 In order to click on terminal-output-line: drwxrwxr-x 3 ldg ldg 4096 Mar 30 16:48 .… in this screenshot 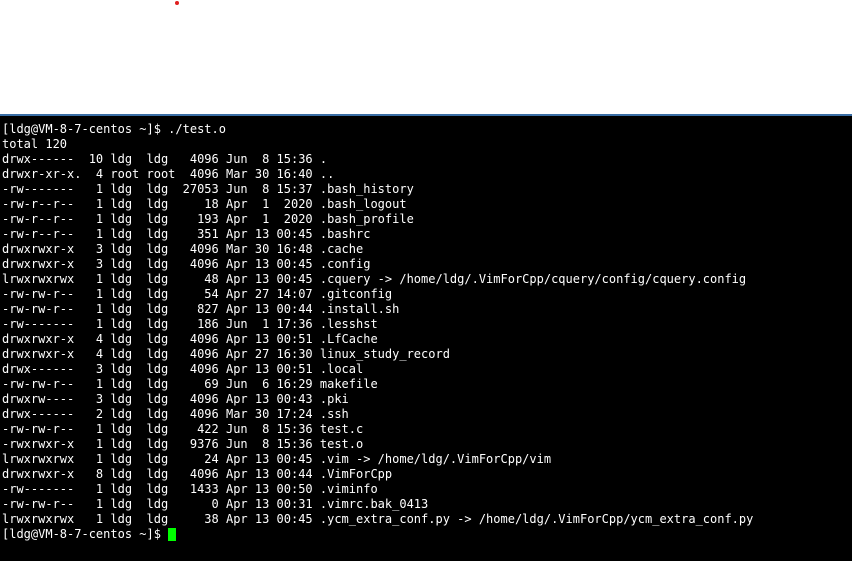, I will do `click(183, 249)`.